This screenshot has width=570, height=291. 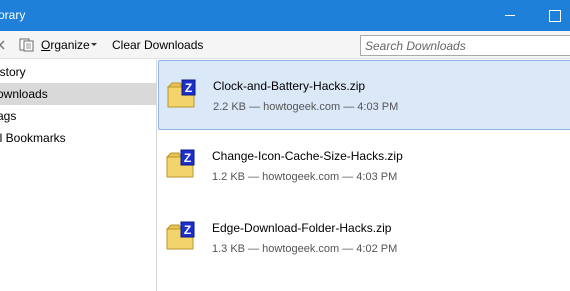 What do you see at coordinates (46, 45) in the screenshot?
I see `organize-accesskey: O` at bounding box center [46, 45].